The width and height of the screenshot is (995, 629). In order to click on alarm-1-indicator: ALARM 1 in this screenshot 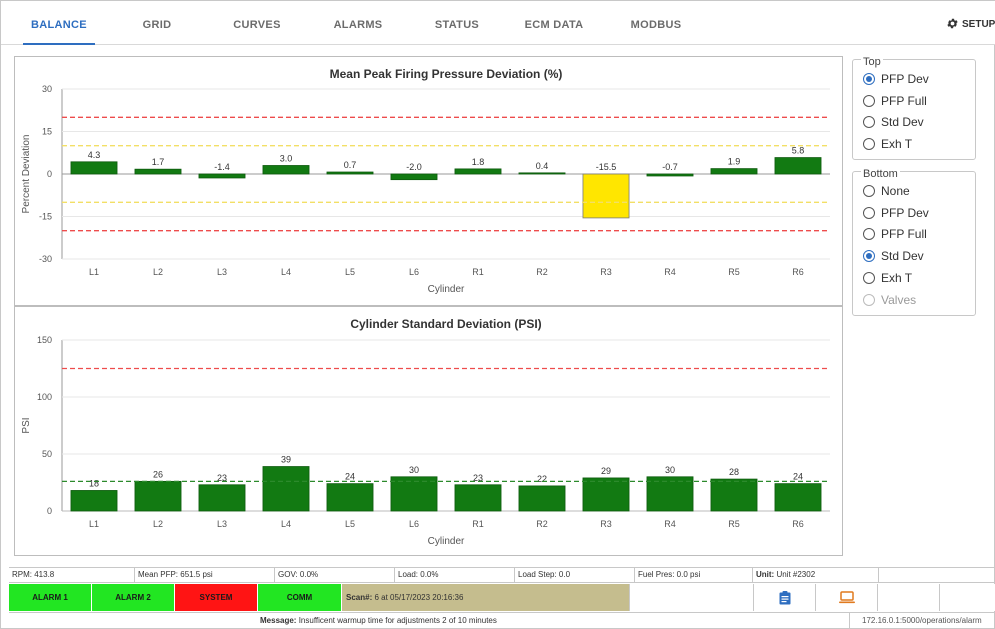, I will do `click(50, 597)`.